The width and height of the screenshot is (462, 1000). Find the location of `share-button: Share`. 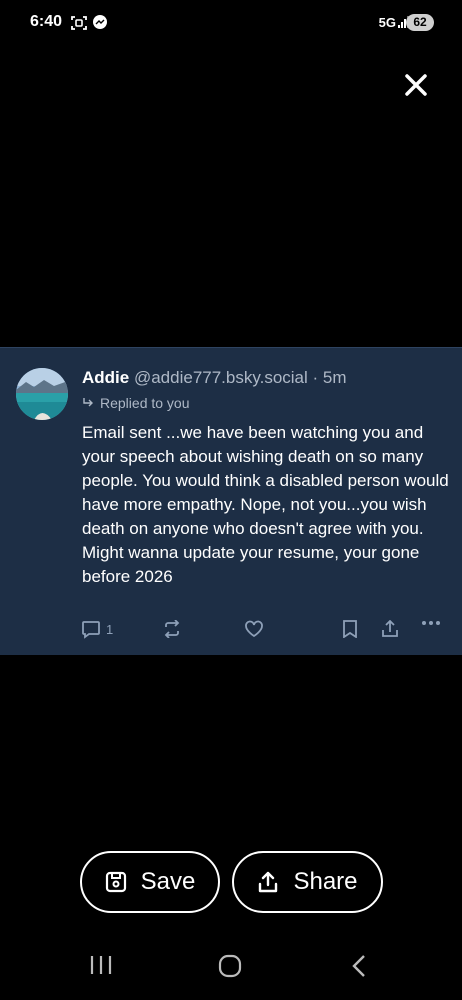

share-button: Share is located at coordinates (307, 882).